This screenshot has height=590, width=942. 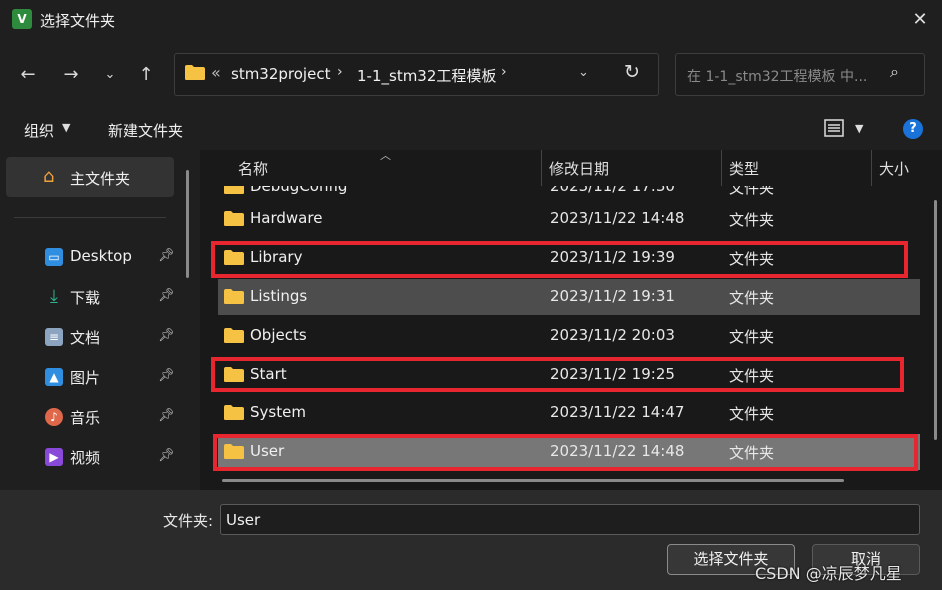 I want to click on address-dropdown-icon: ⌄, so click(x=583, y=72).